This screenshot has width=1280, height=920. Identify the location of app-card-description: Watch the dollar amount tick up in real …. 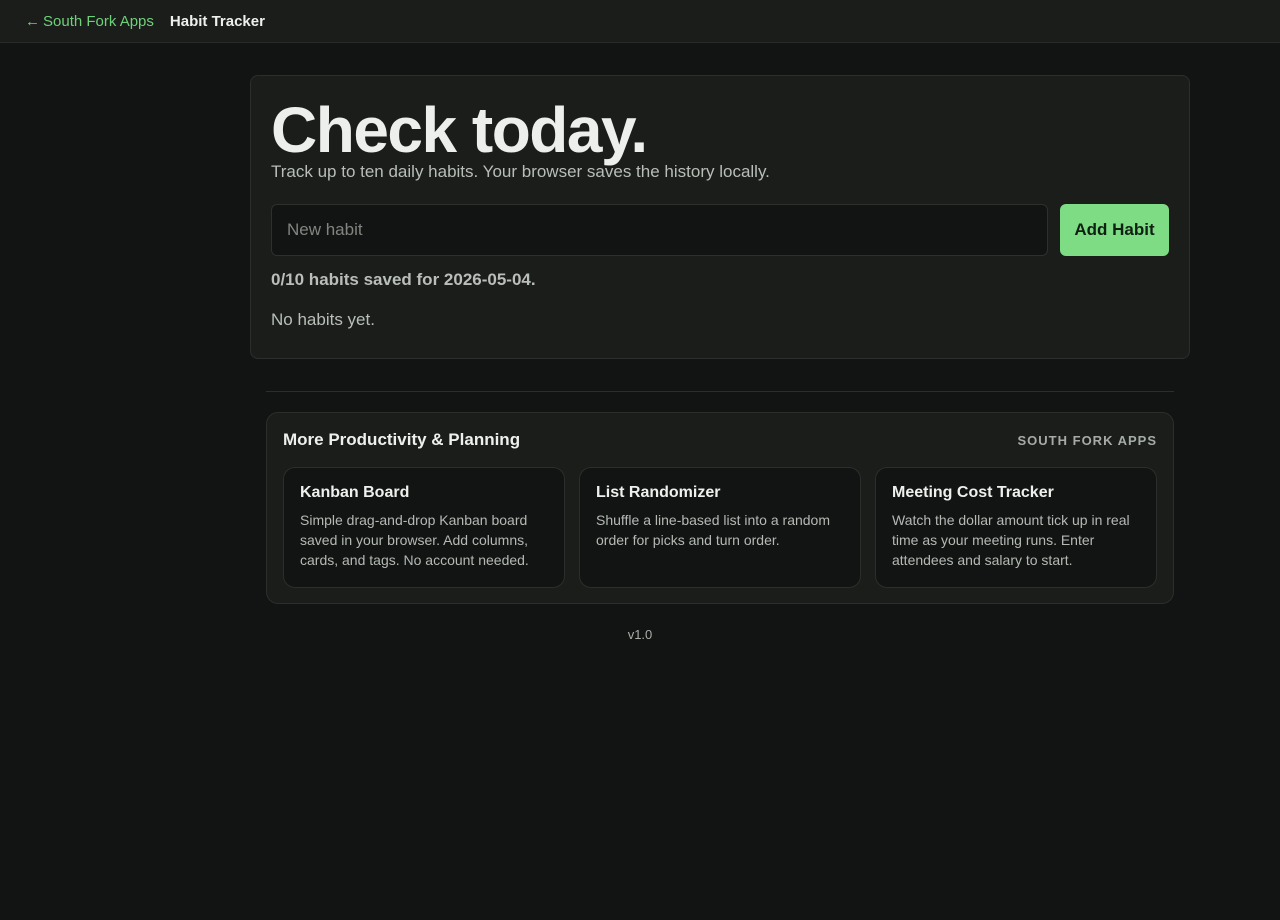
(1011, 540).